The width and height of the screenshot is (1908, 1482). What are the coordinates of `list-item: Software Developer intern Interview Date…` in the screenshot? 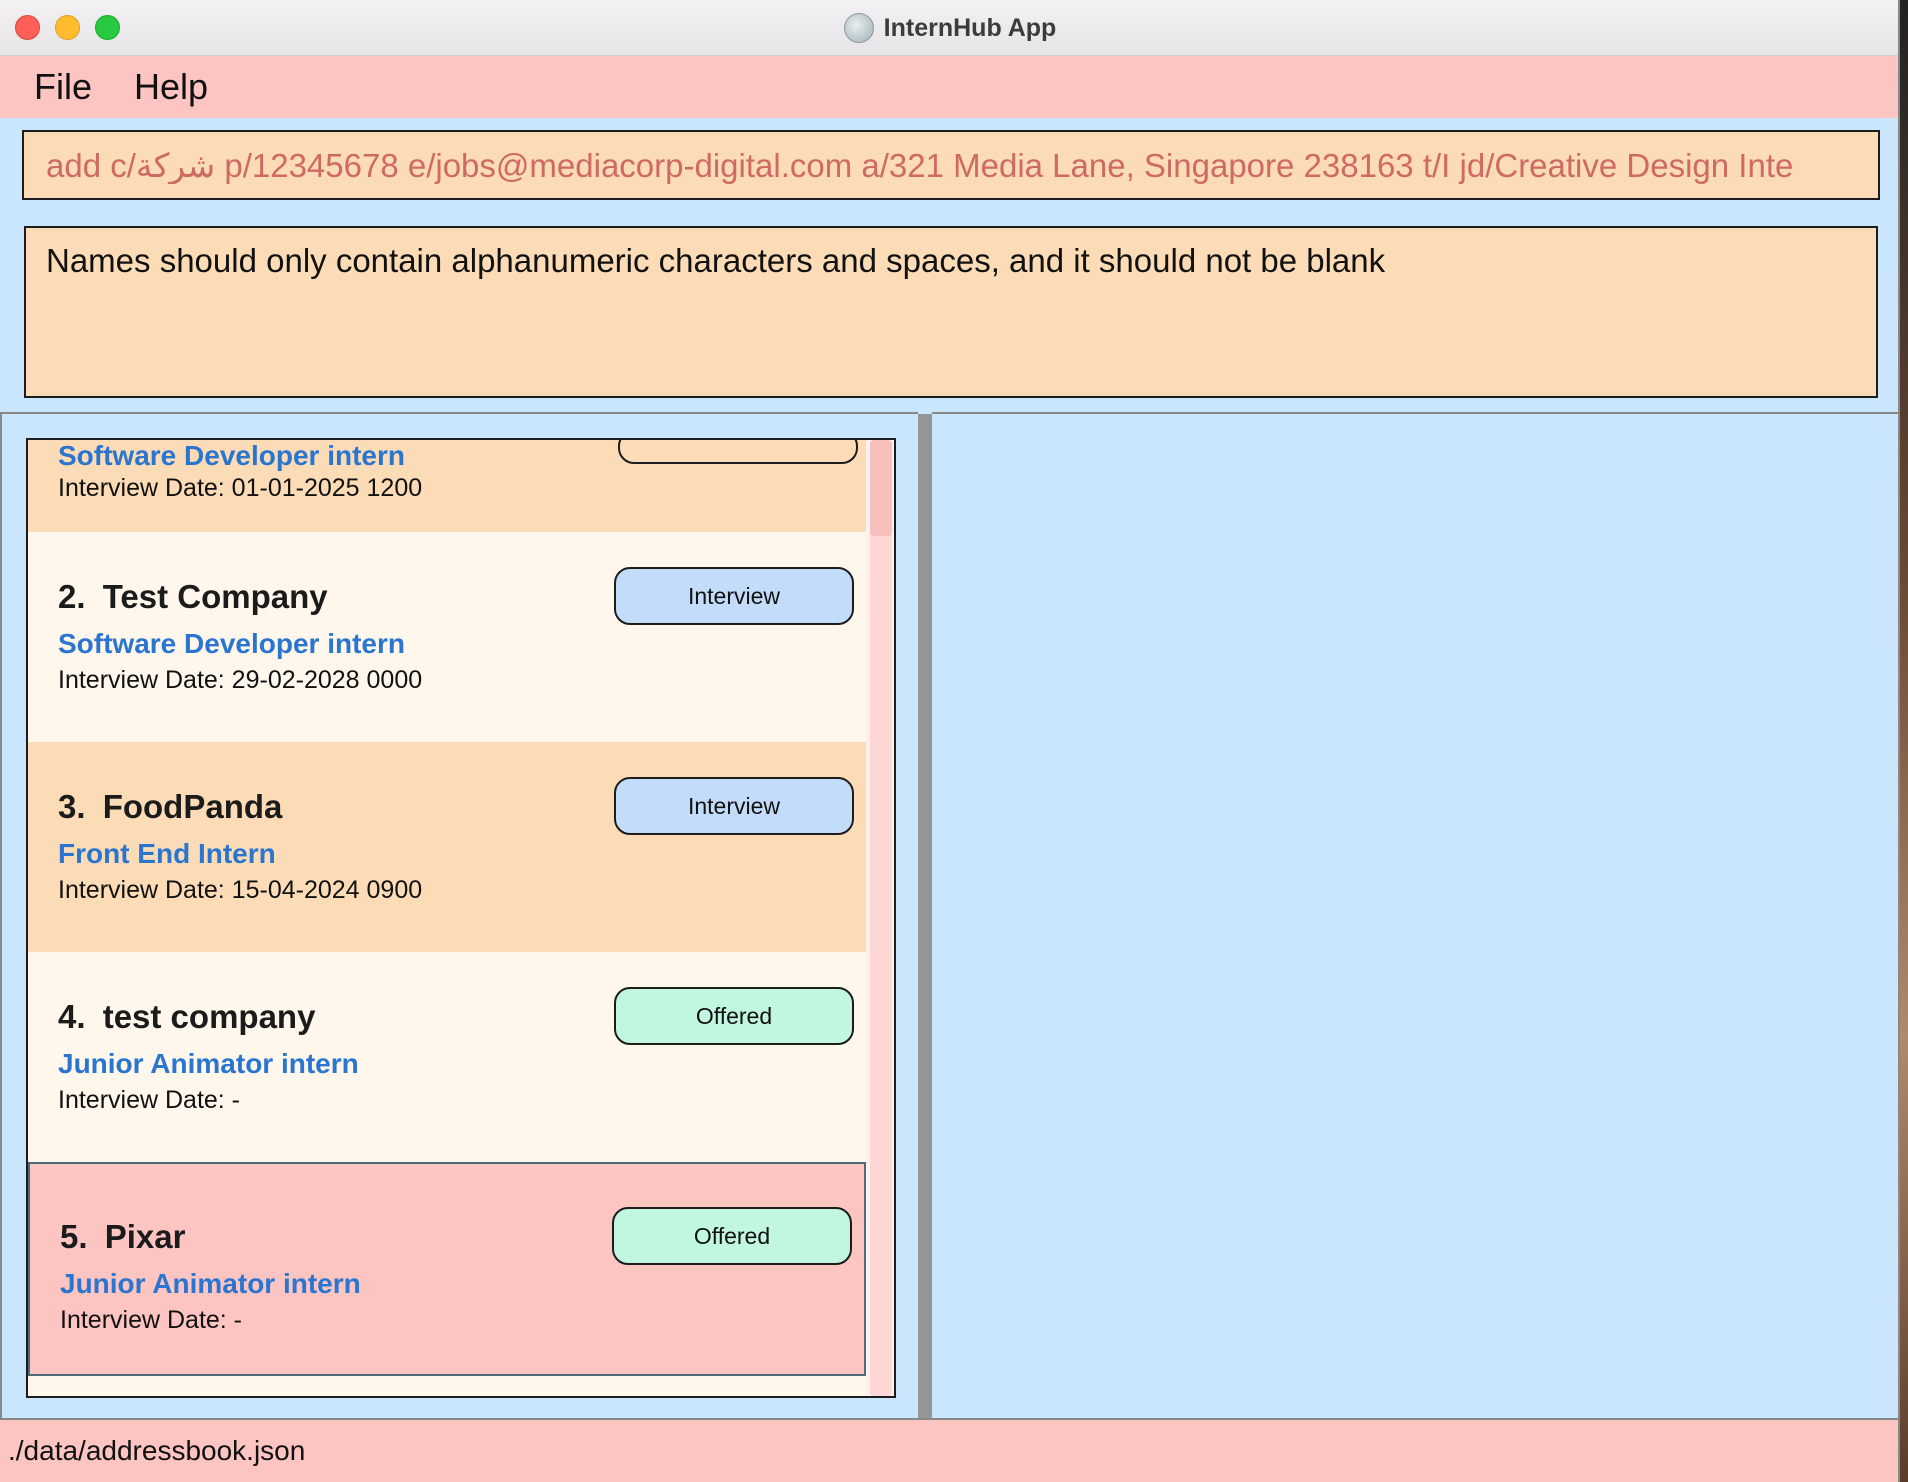 It's located at (447, 486).